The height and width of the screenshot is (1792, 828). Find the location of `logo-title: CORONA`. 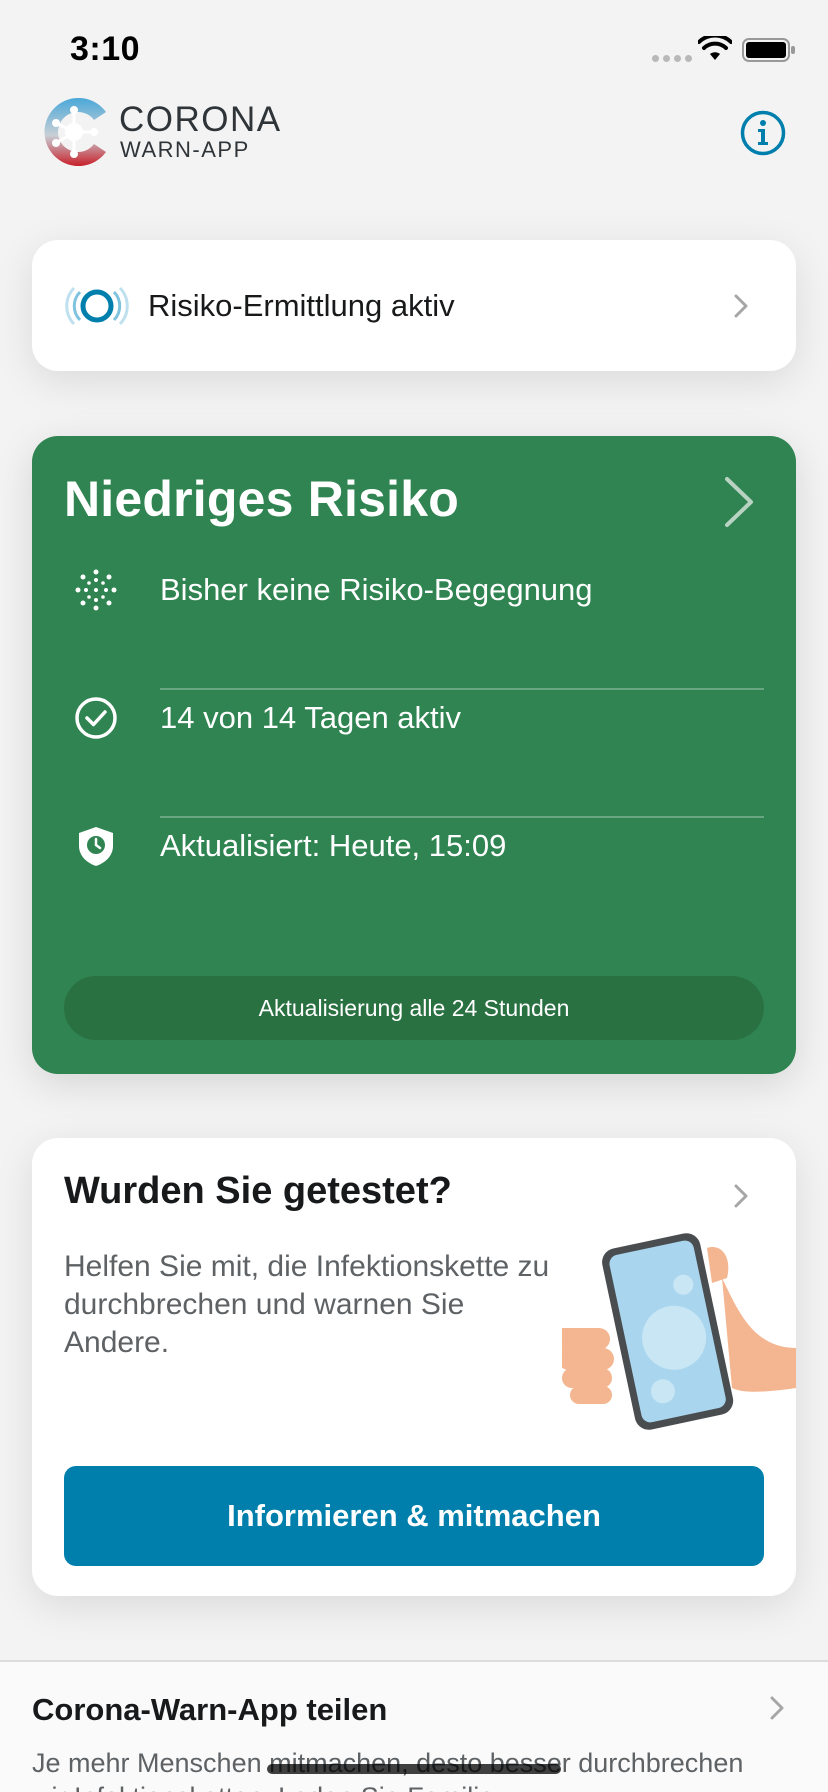

logo-title: CORONA is located at coordinates (200, 119).